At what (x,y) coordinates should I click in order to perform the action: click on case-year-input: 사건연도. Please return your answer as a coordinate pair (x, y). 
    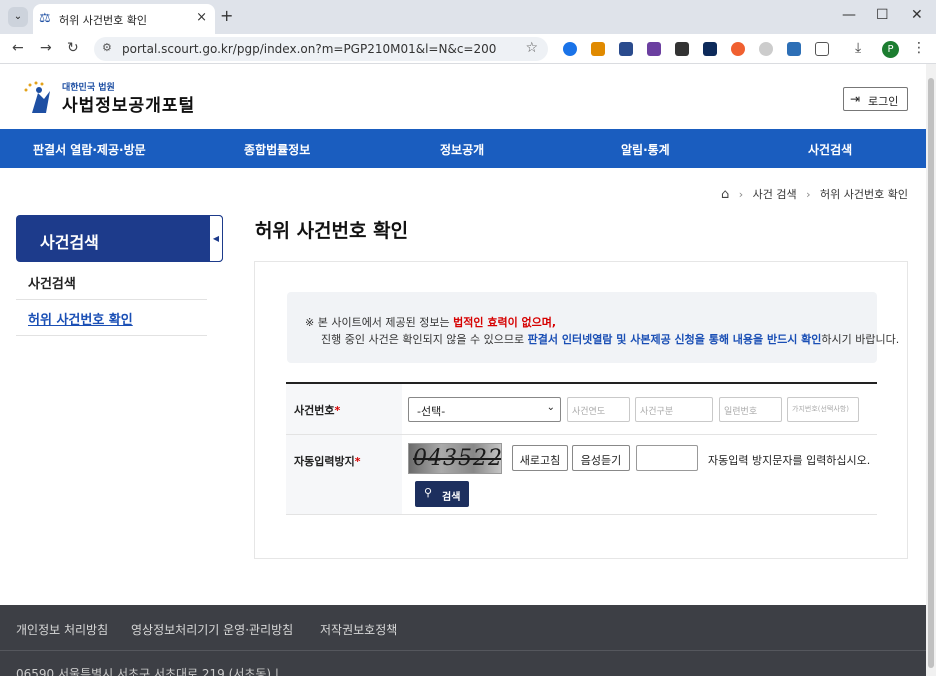
    Looking at the image, I should click on (598, 409).